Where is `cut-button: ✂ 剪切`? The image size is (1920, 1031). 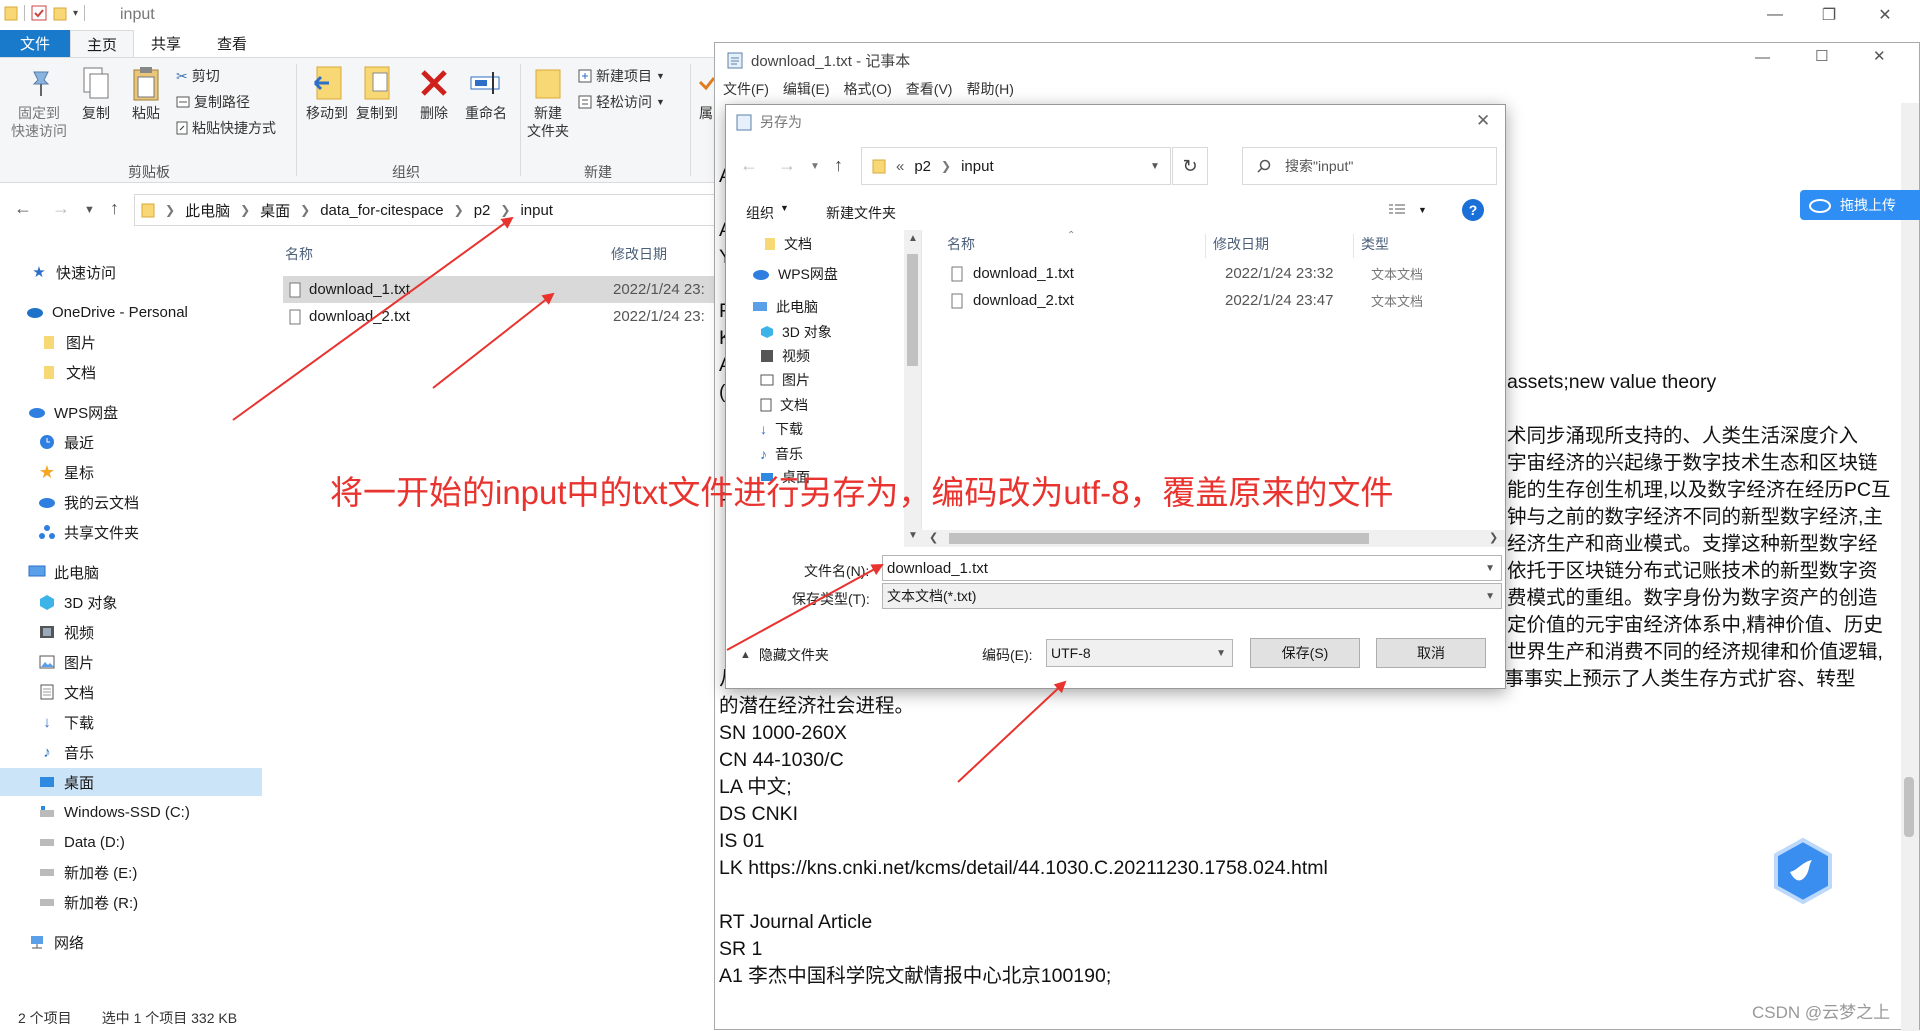
cut-button: ✂ 剪切 is located at coordinates (198, 76).